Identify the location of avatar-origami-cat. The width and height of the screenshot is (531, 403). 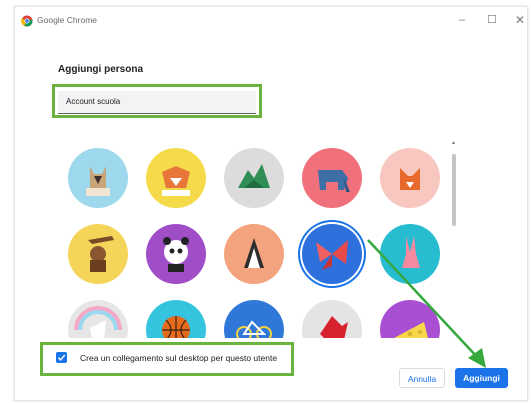
(98, 178).